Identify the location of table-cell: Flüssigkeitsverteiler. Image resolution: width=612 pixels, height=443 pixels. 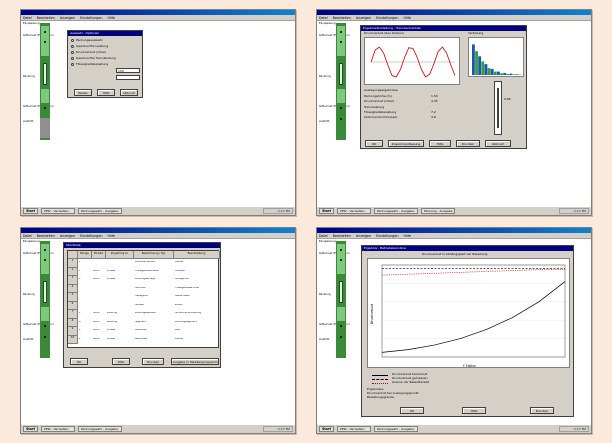
(154, 271).